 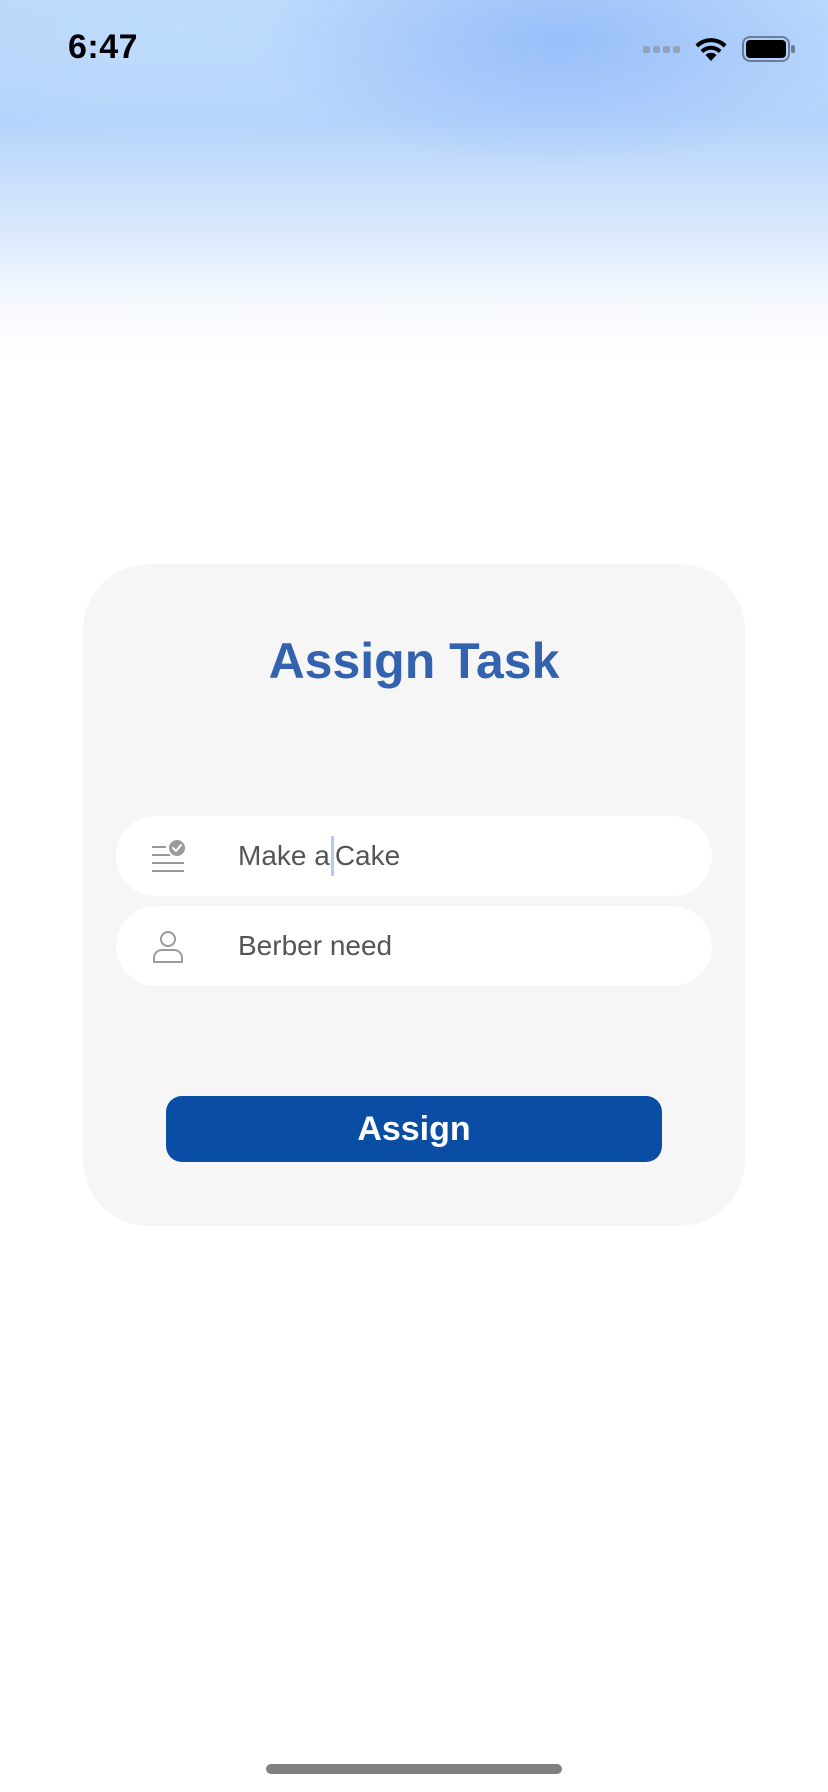 What do you see at coordinates (414, 856) in the screenshot?
I see `task-name-field: Make a Cake` at bounding box center [414, 856].